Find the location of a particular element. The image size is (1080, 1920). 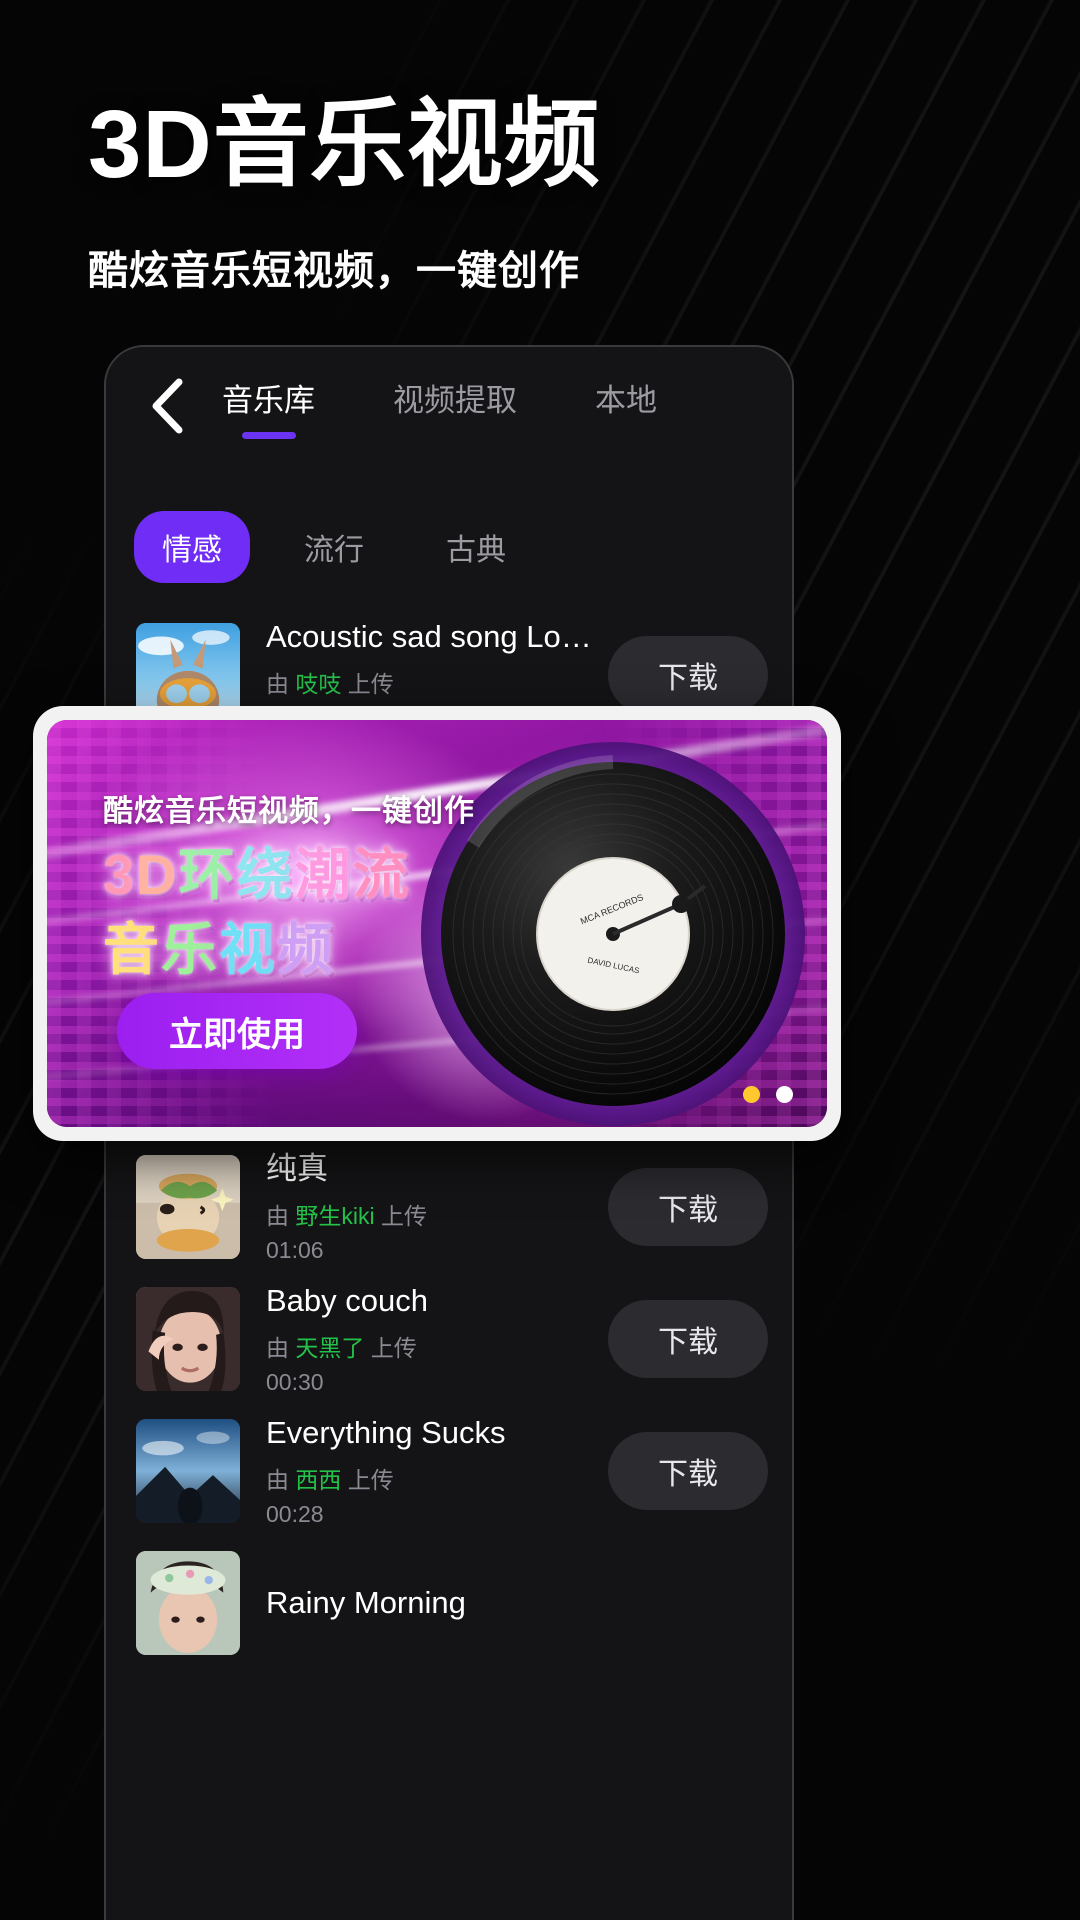

song-title: Everything Sucks is located at coordinates (386, 1432).